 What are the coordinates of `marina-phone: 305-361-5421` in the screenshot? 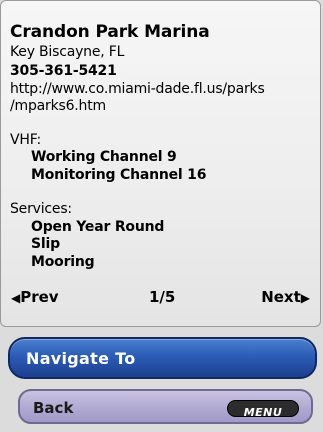 It's located at (63, 71).